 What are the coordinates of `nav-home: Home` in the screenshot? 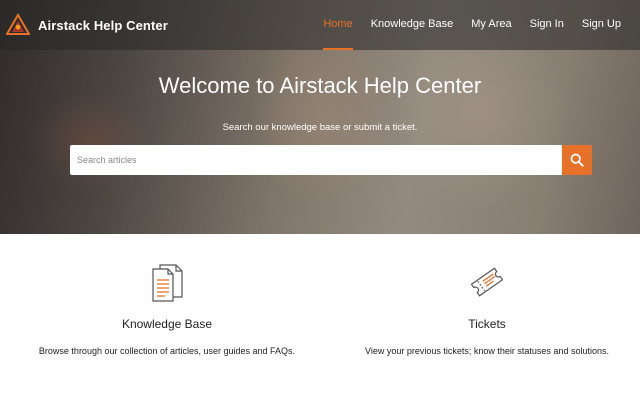 It's located at (337, 25).